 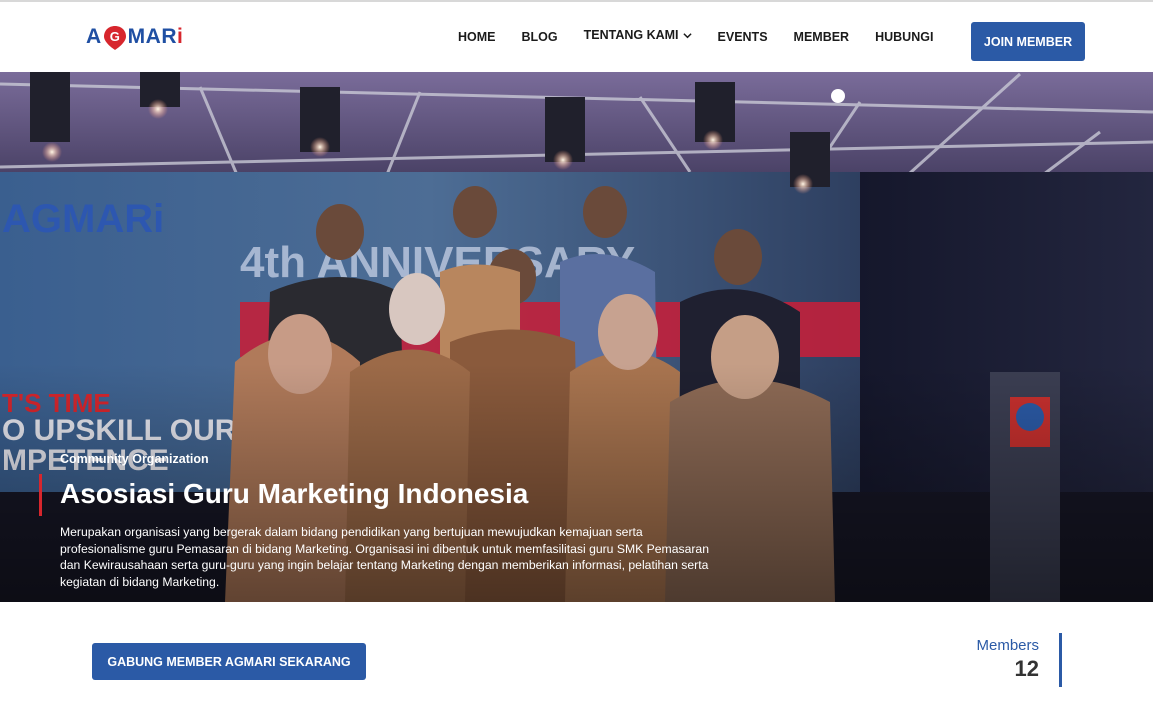 I want to click on nav-events: EVENTS, so click(x=743, y=37).